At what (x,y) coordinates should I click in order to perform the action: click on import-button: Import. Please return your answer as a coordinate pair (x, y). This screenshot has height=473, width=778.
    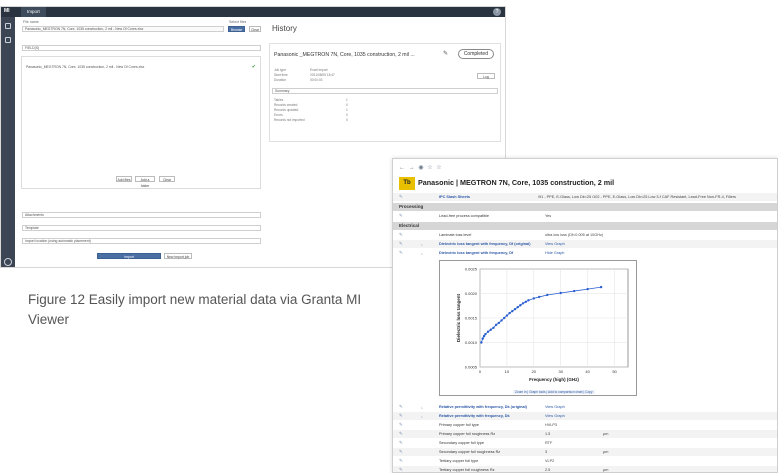
    Looking at the image, I should click on (129, 256).